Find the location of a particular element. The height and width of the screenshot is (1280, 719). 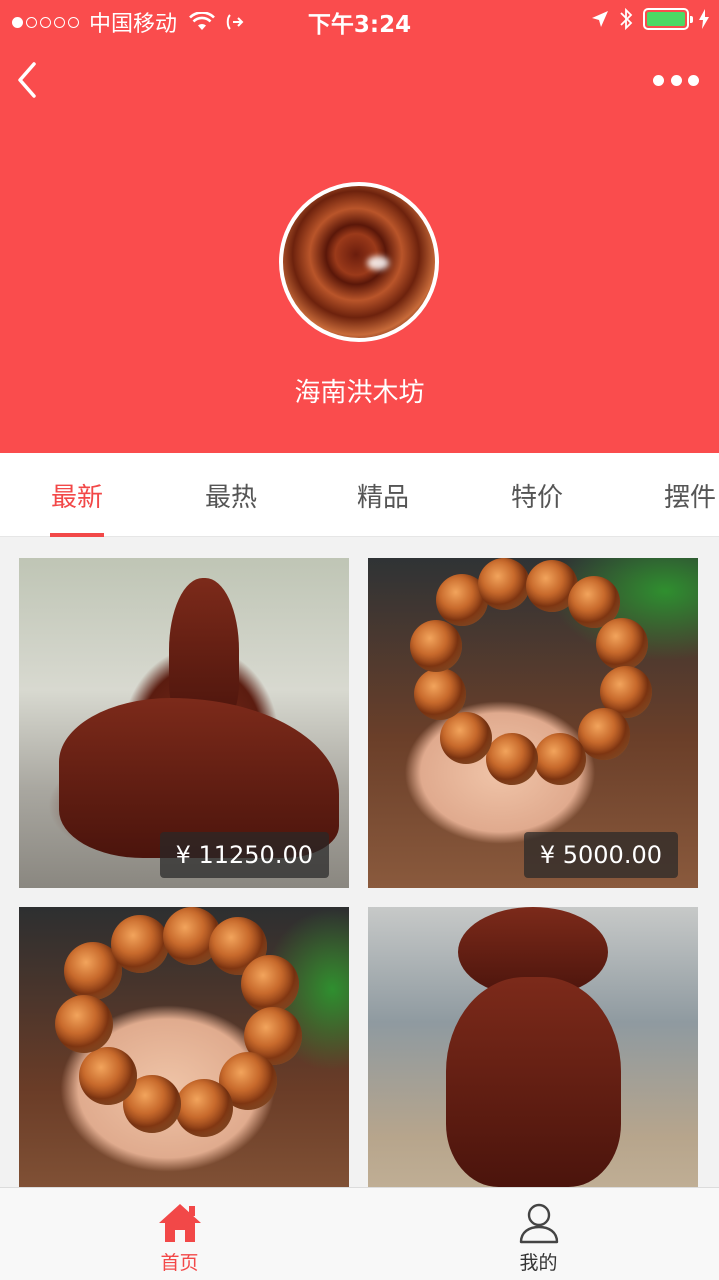

nav-me: 我的 is located at coordinates (538, 1234).